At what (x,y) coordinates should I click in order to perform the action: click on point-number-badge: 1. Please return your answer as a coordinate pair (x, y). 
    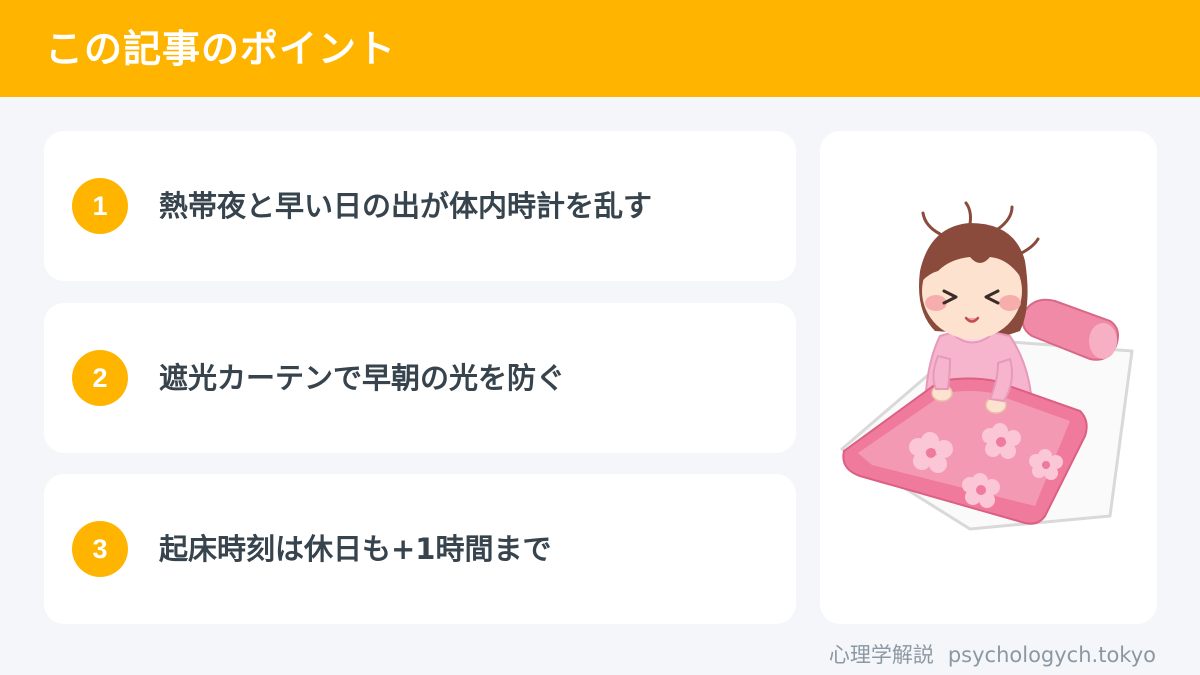
    Looking at the image, I should click on (100, 206).